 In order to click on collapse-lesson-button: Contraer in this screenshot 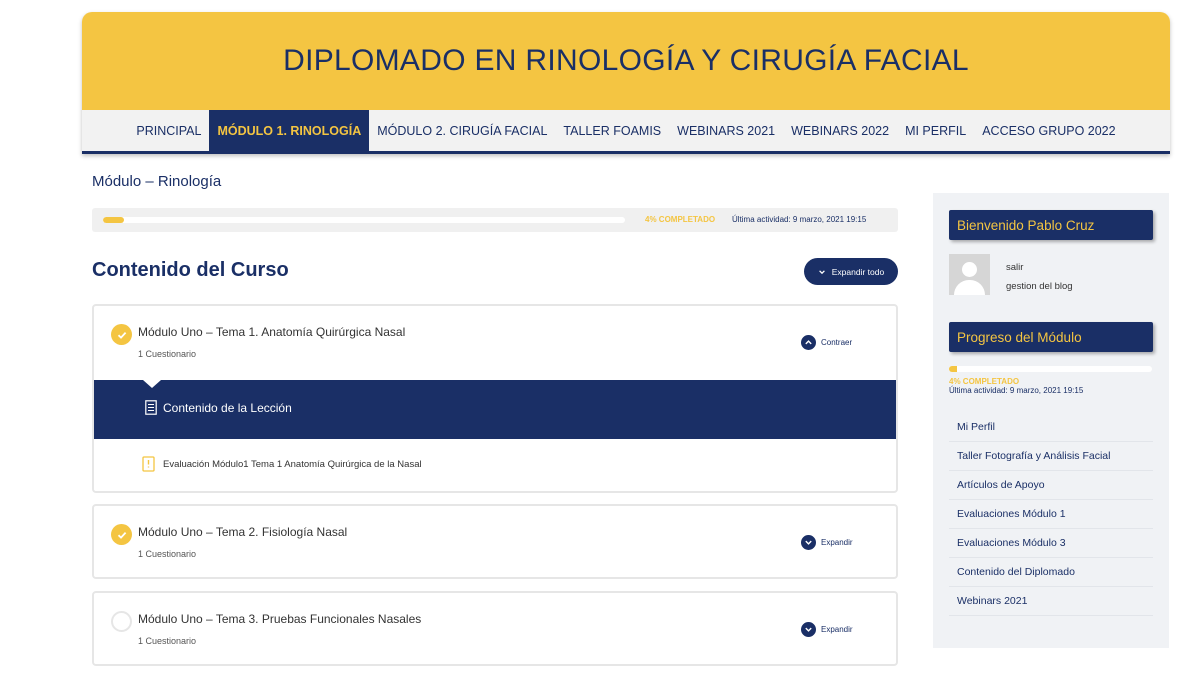, I will do `click(826, 342)`.